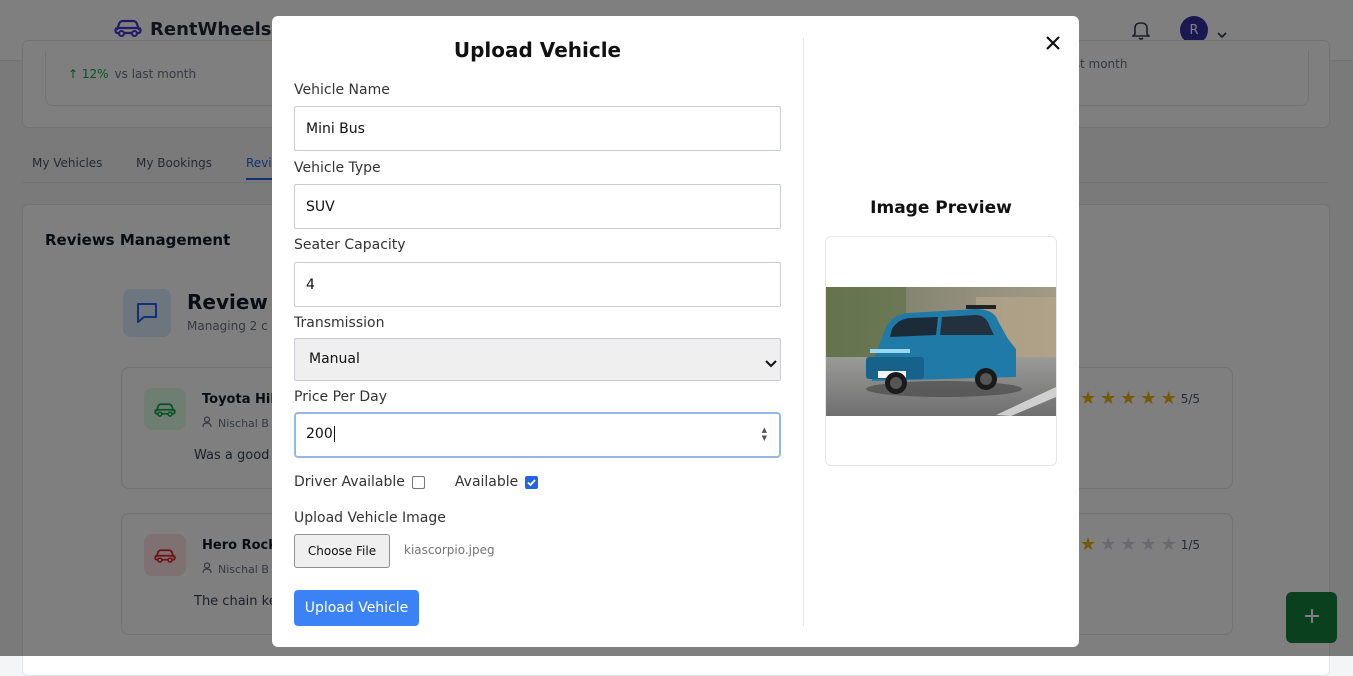 The height and width of the screenshot is (676, 1353). Describe the element at coordinates (771, 363) in the screenshot. I see `chevron-down-icon` at that location.